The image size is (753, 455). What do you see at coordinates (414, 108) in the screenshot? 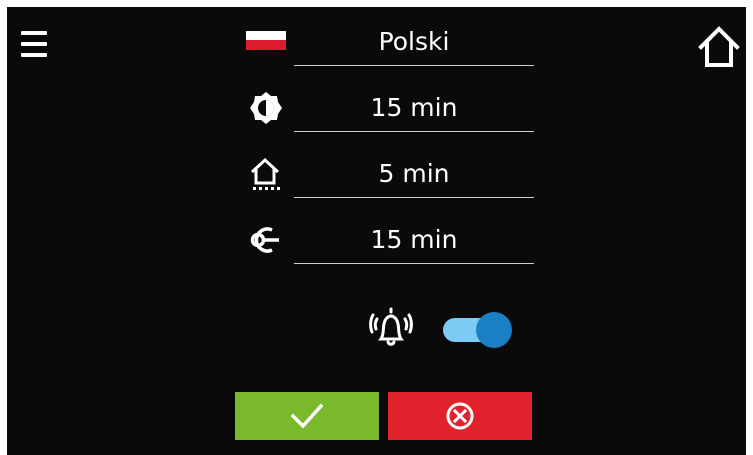
I see `brightness-timeout-field: 15 min` at bounding box center [414, 108].